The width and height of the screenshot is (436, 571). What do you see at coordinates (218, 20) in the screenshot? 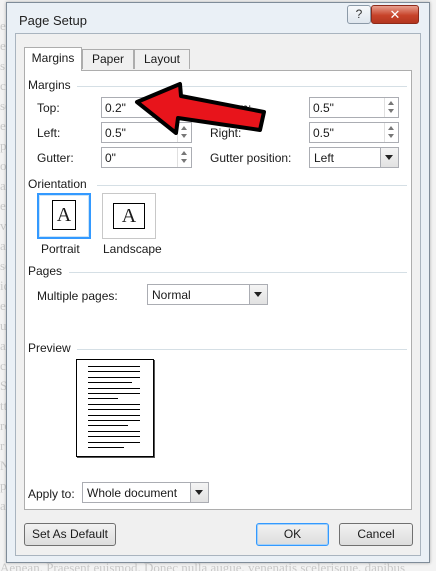
I see `title-bar: Page Setup ? ✕` at bounding box center [218, 20].